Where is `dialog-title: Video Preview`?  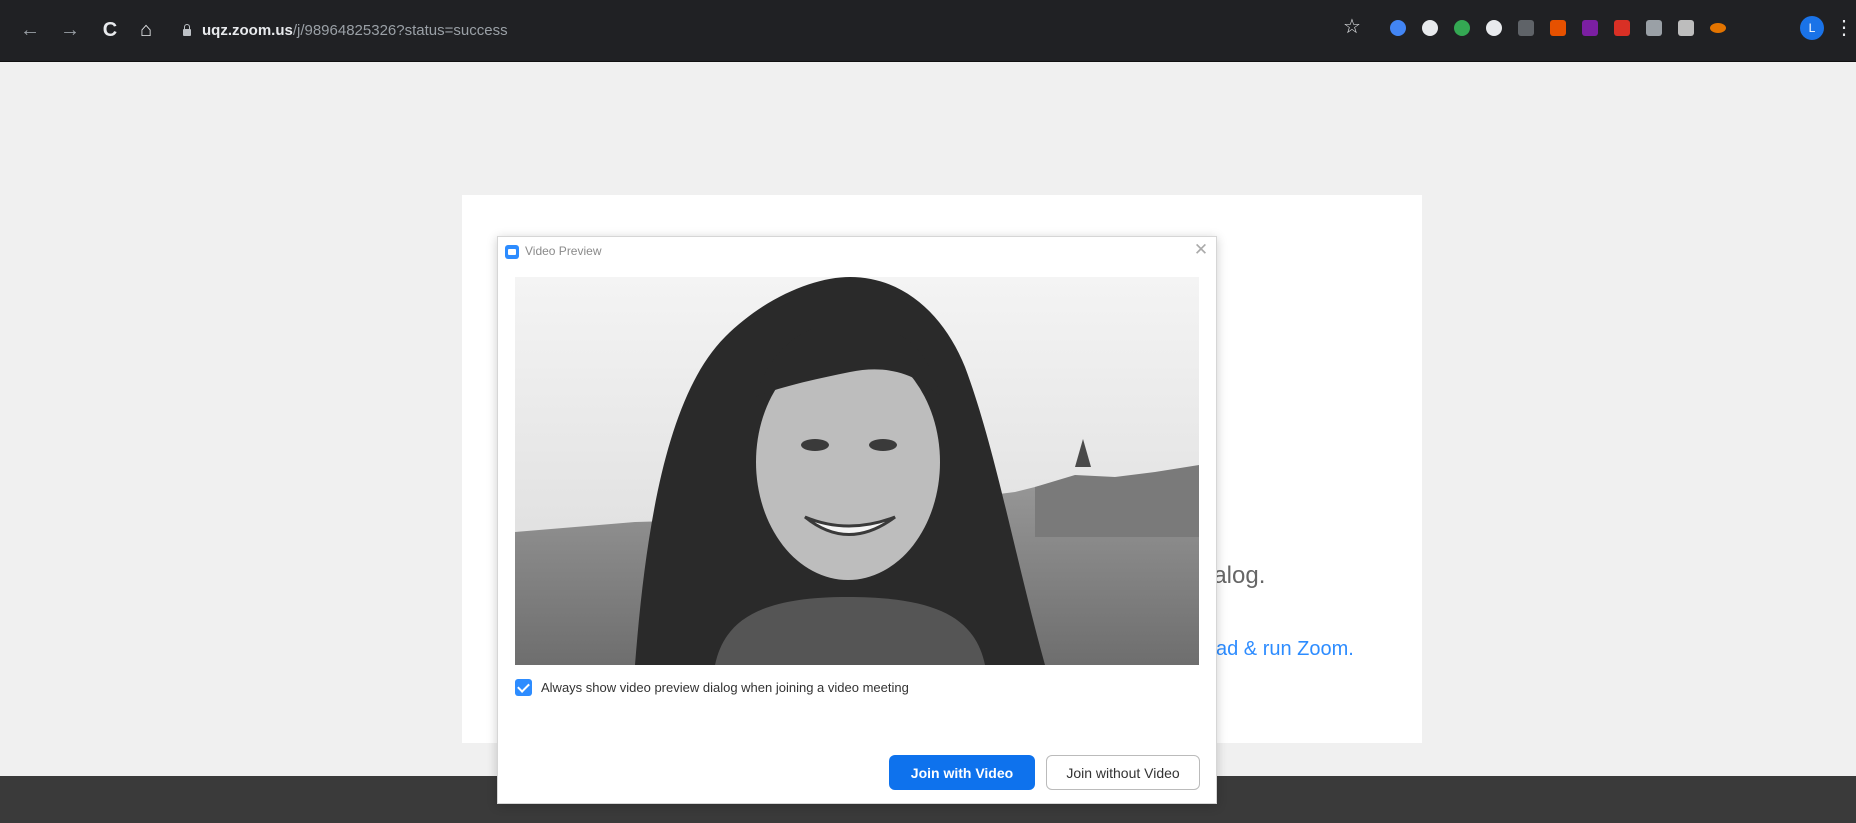
dialog-title: Video Preview is located at coordinates (563, 251).